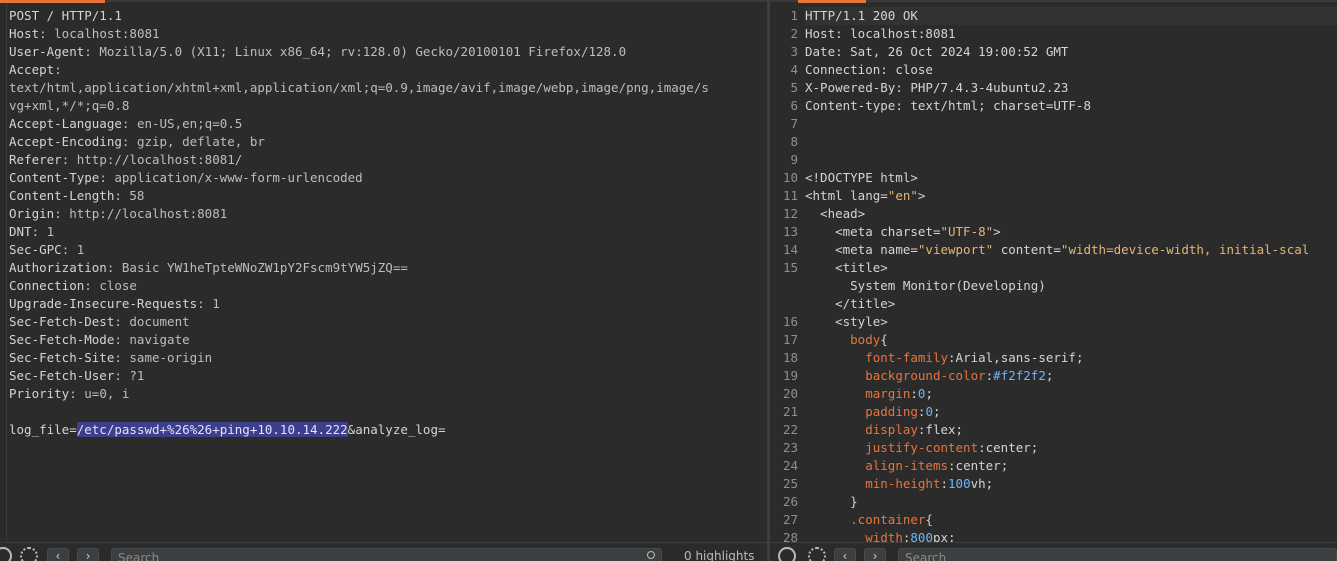 The image size is (1337, 561). Describe the element at coordinates (884, 339) in the screenshot. I see `response-text: {` at that location.